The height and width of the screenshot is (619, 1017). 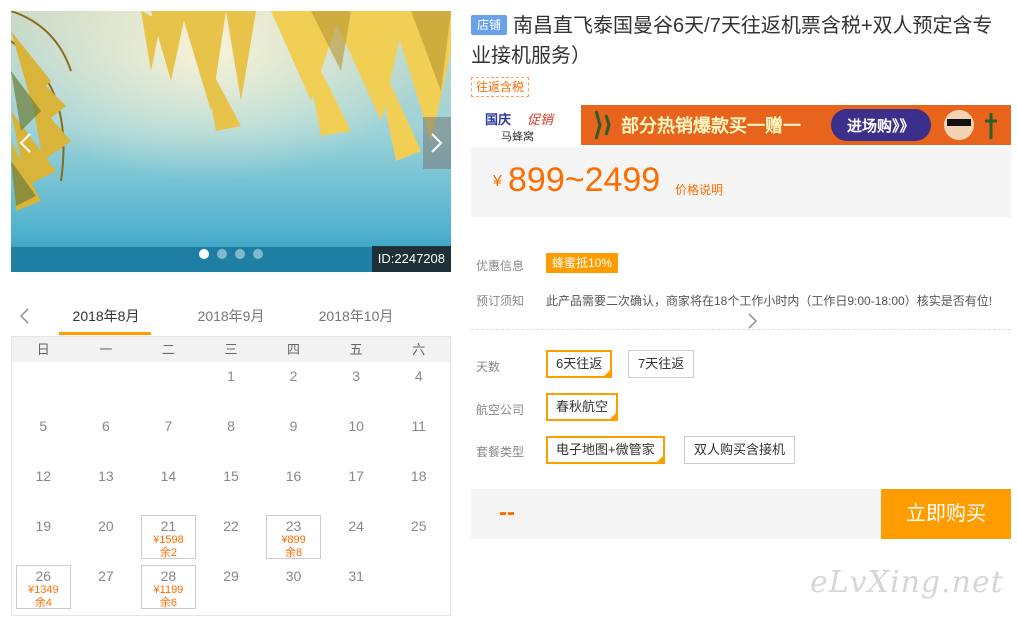 What do you see at coordinates (749, 321) in the screenshot?
I see `next-month-arrow-icon` at bounding box center [749, 321].